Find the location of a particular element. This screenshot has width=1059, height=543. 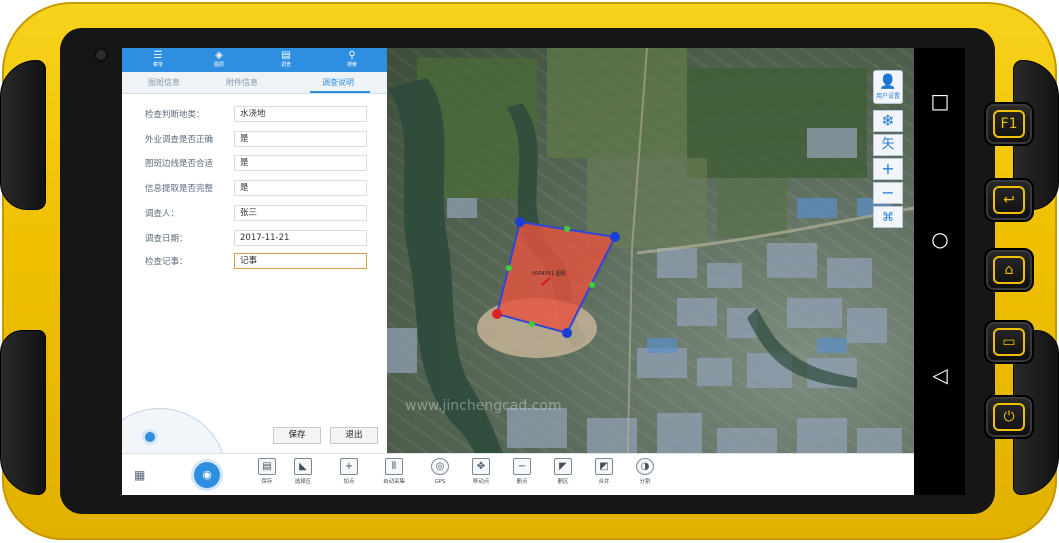

power-icon: ⏻ is located at coordinates (1009, 417).